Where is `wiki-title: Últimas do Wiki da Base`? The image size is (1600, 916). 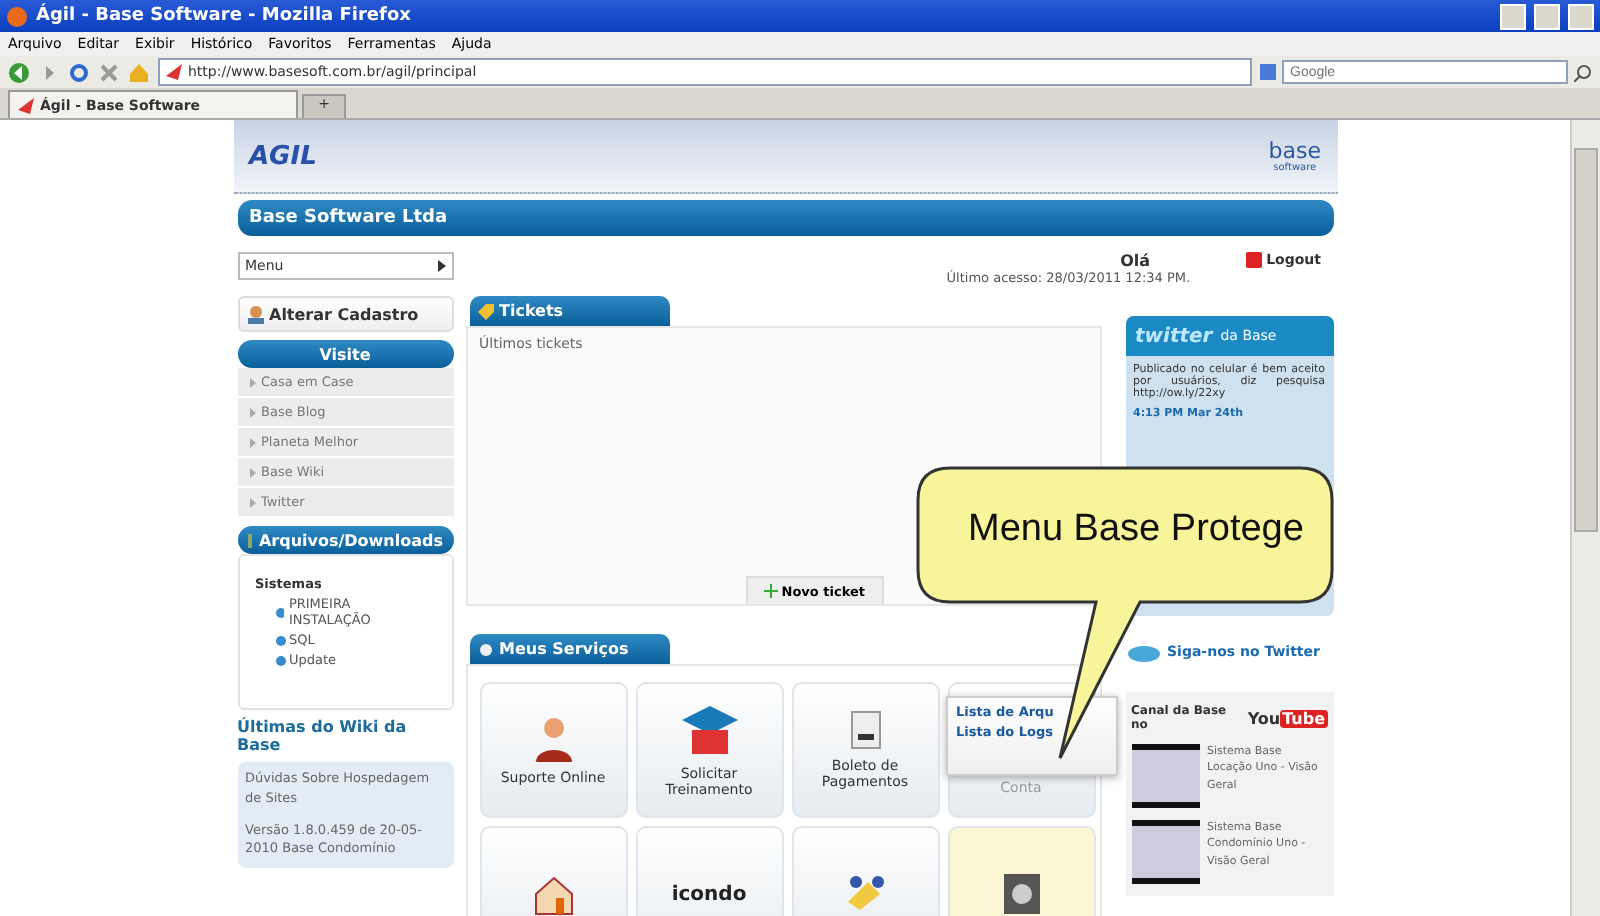
wiki-title: Últimas do Wiki da Base is located at coordinates (323, 736).